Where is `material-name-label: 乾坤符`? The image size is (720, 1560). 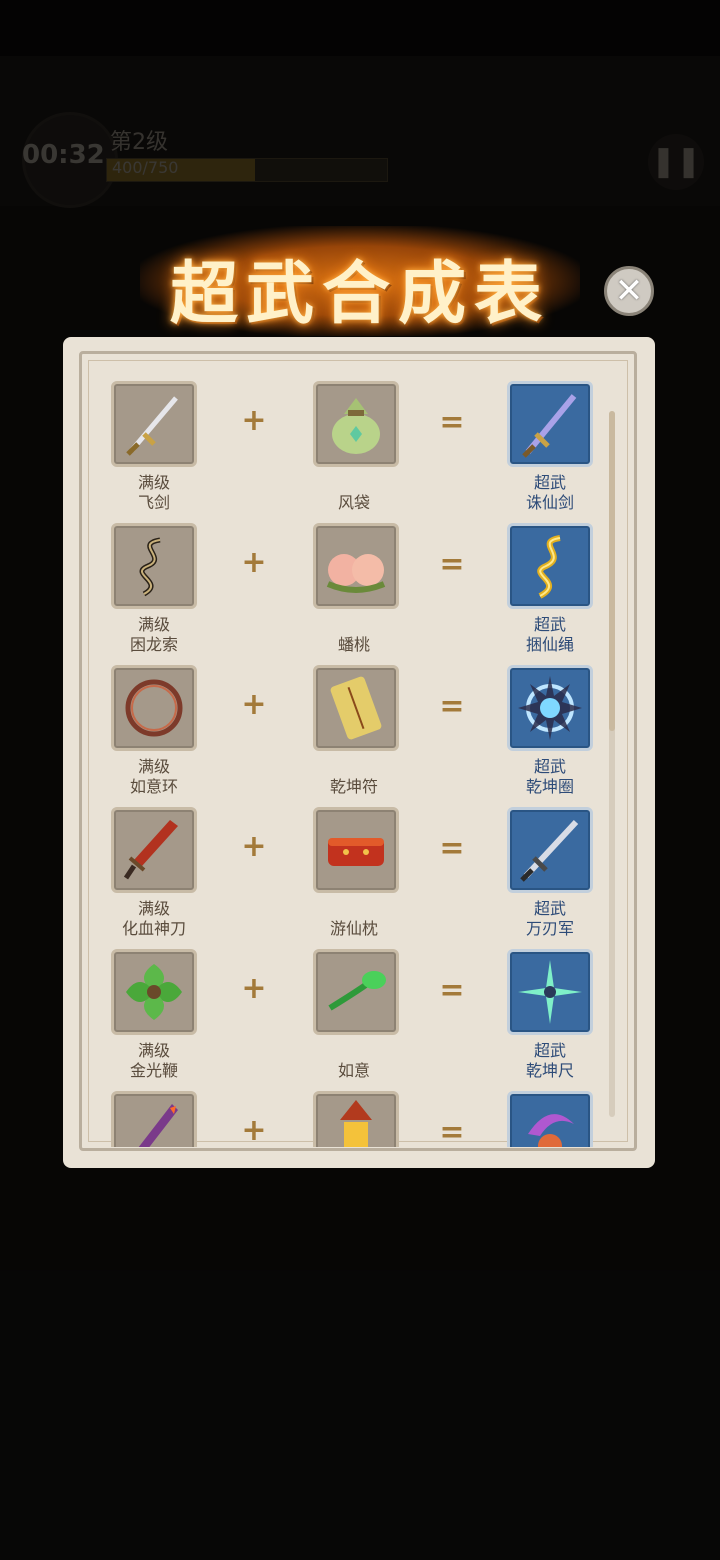 material-name-label: 乾坤符 is located at coordinates (353, 786).